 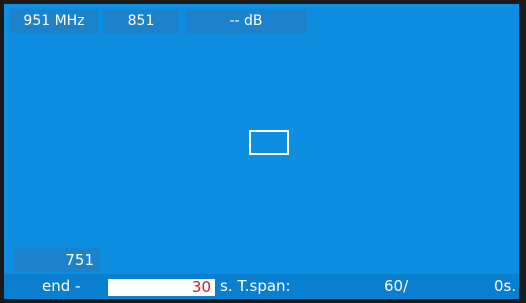 I want to click on end-time-input: 30, so click(x=161, y=287).